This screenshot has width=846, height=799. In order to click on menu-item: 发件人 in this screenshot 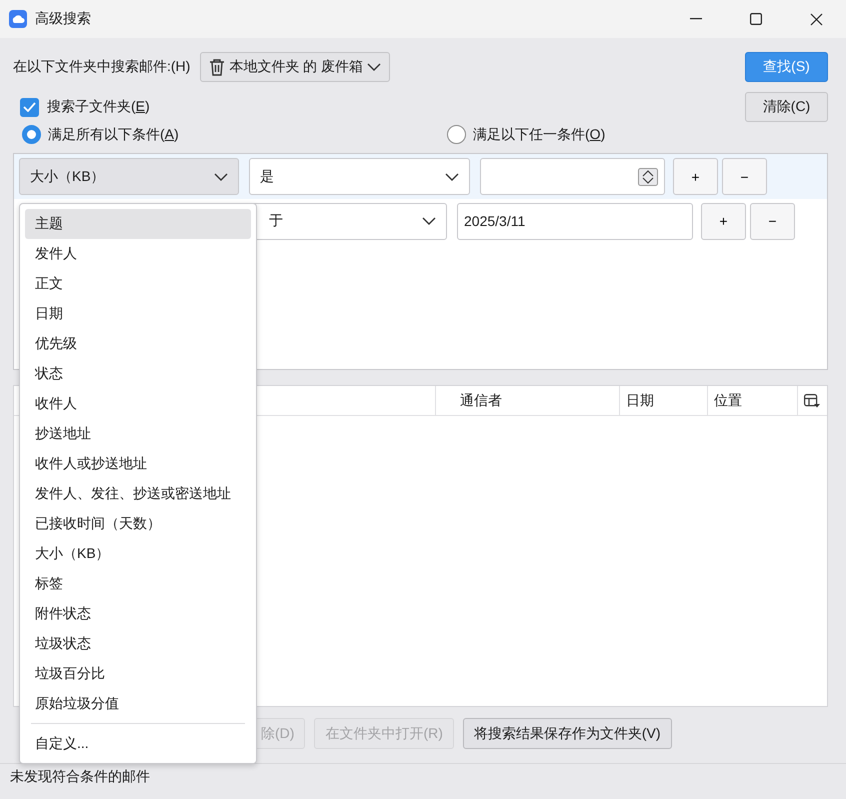, I will do `click(138, 254)`.